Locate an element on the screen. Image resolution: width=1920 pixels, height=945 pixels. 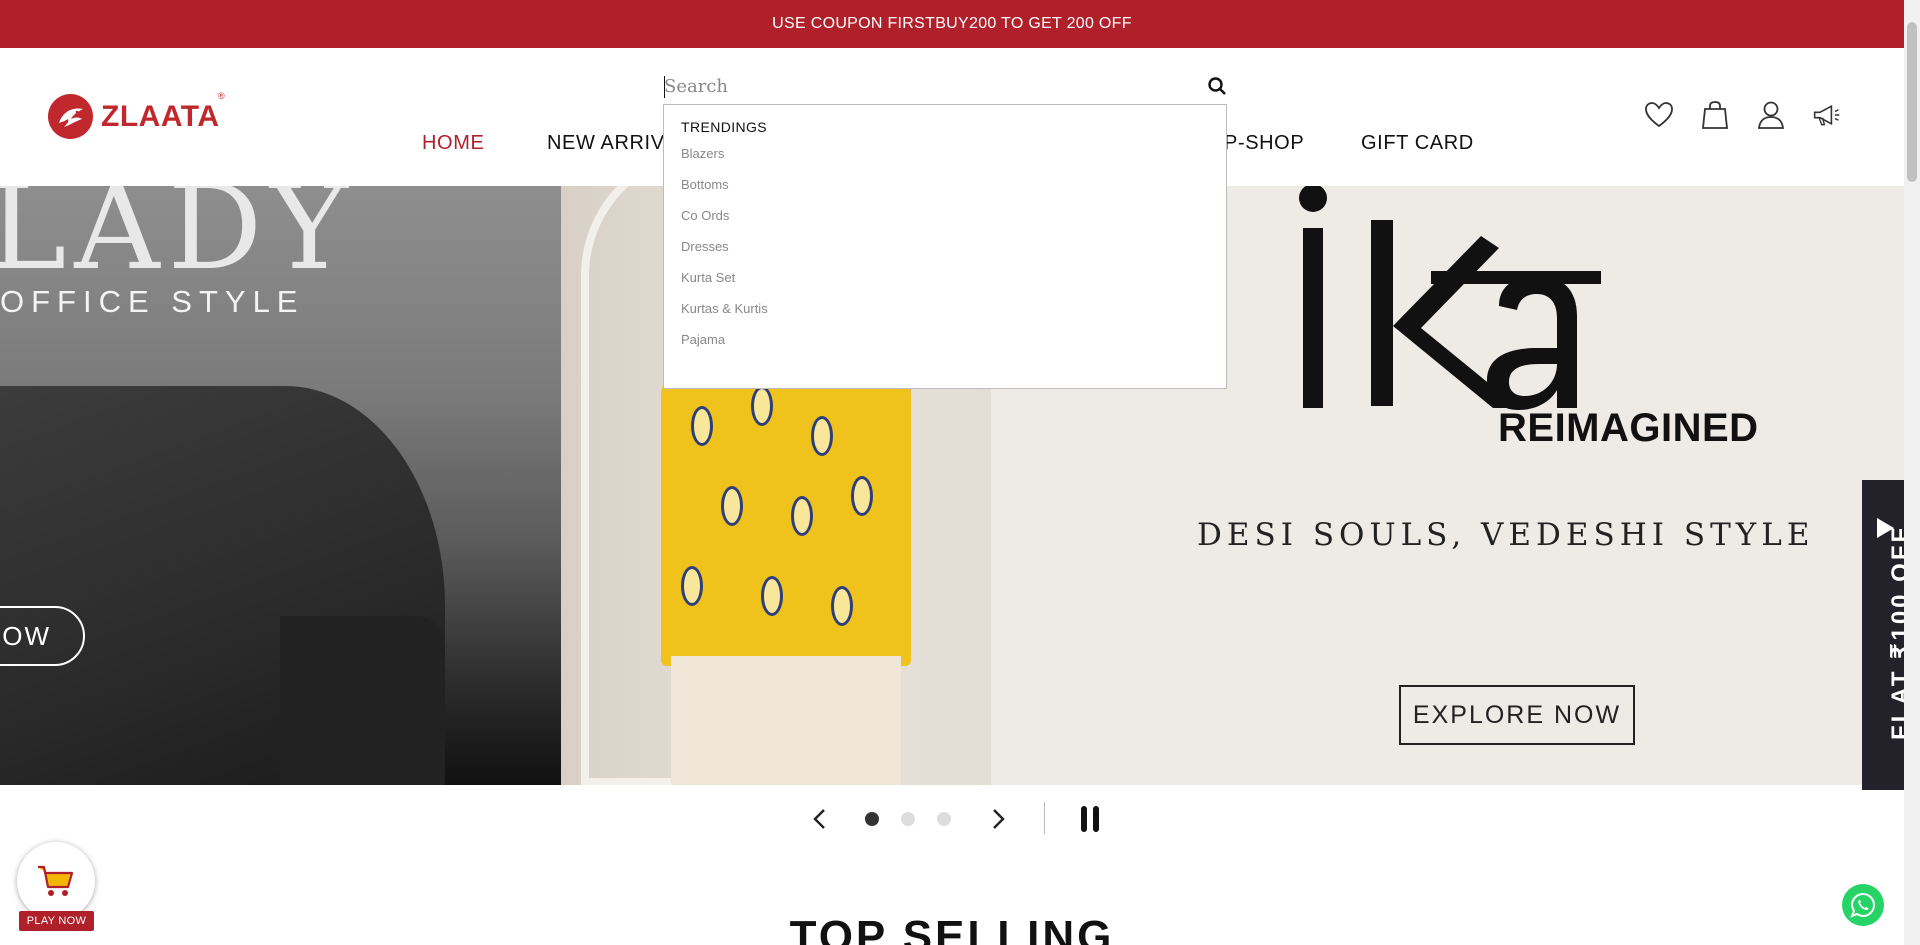
search-icon is located at coordinates (1217, 86).